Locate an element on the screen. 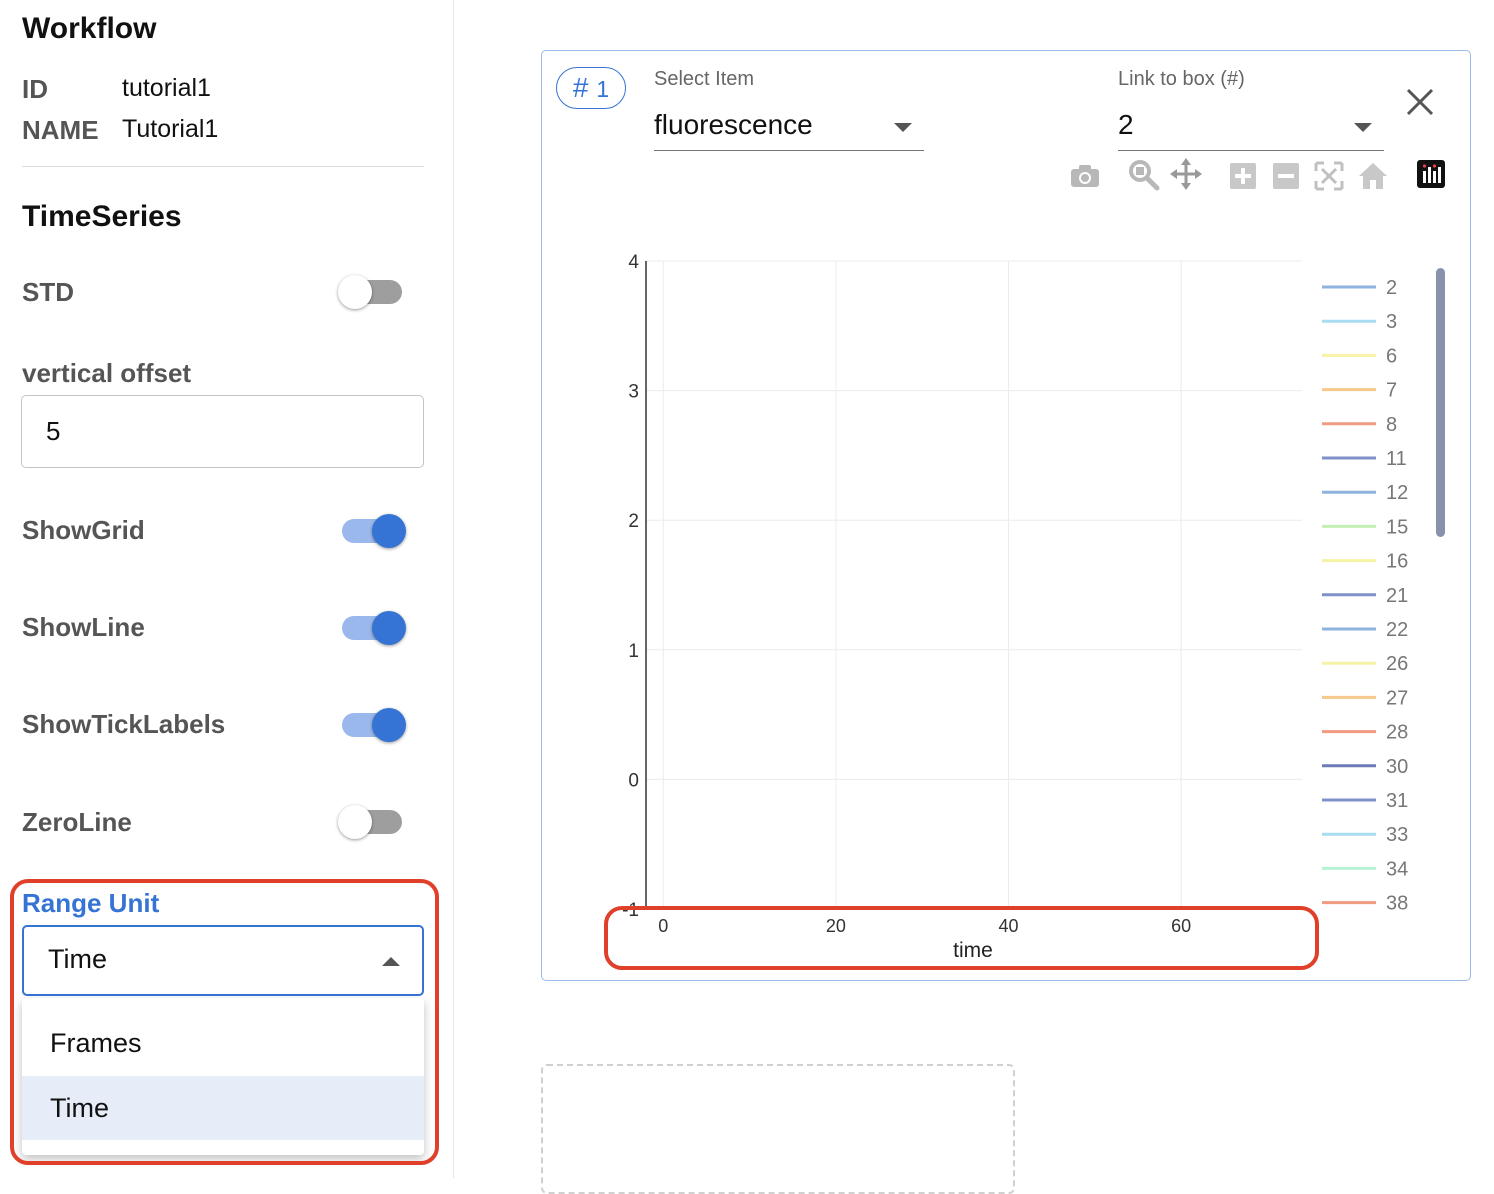 The height and width of the screenshot is (1194, 1494). zero-line-toggle is located at coordinates (373, 822).